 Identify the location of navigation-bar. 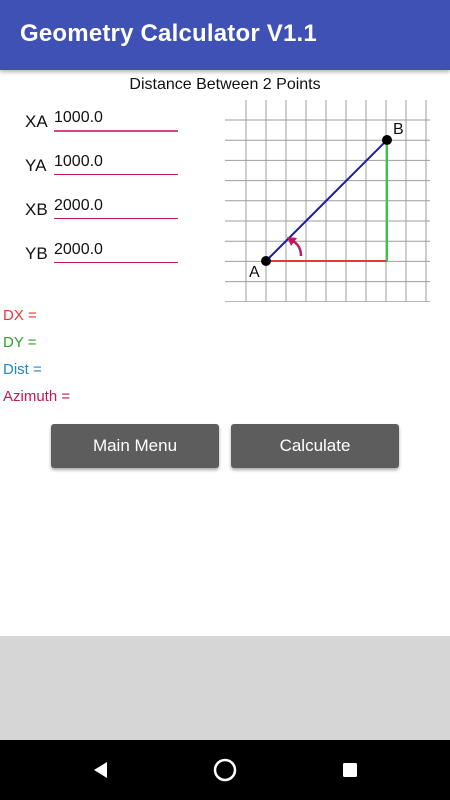
(225, 770).